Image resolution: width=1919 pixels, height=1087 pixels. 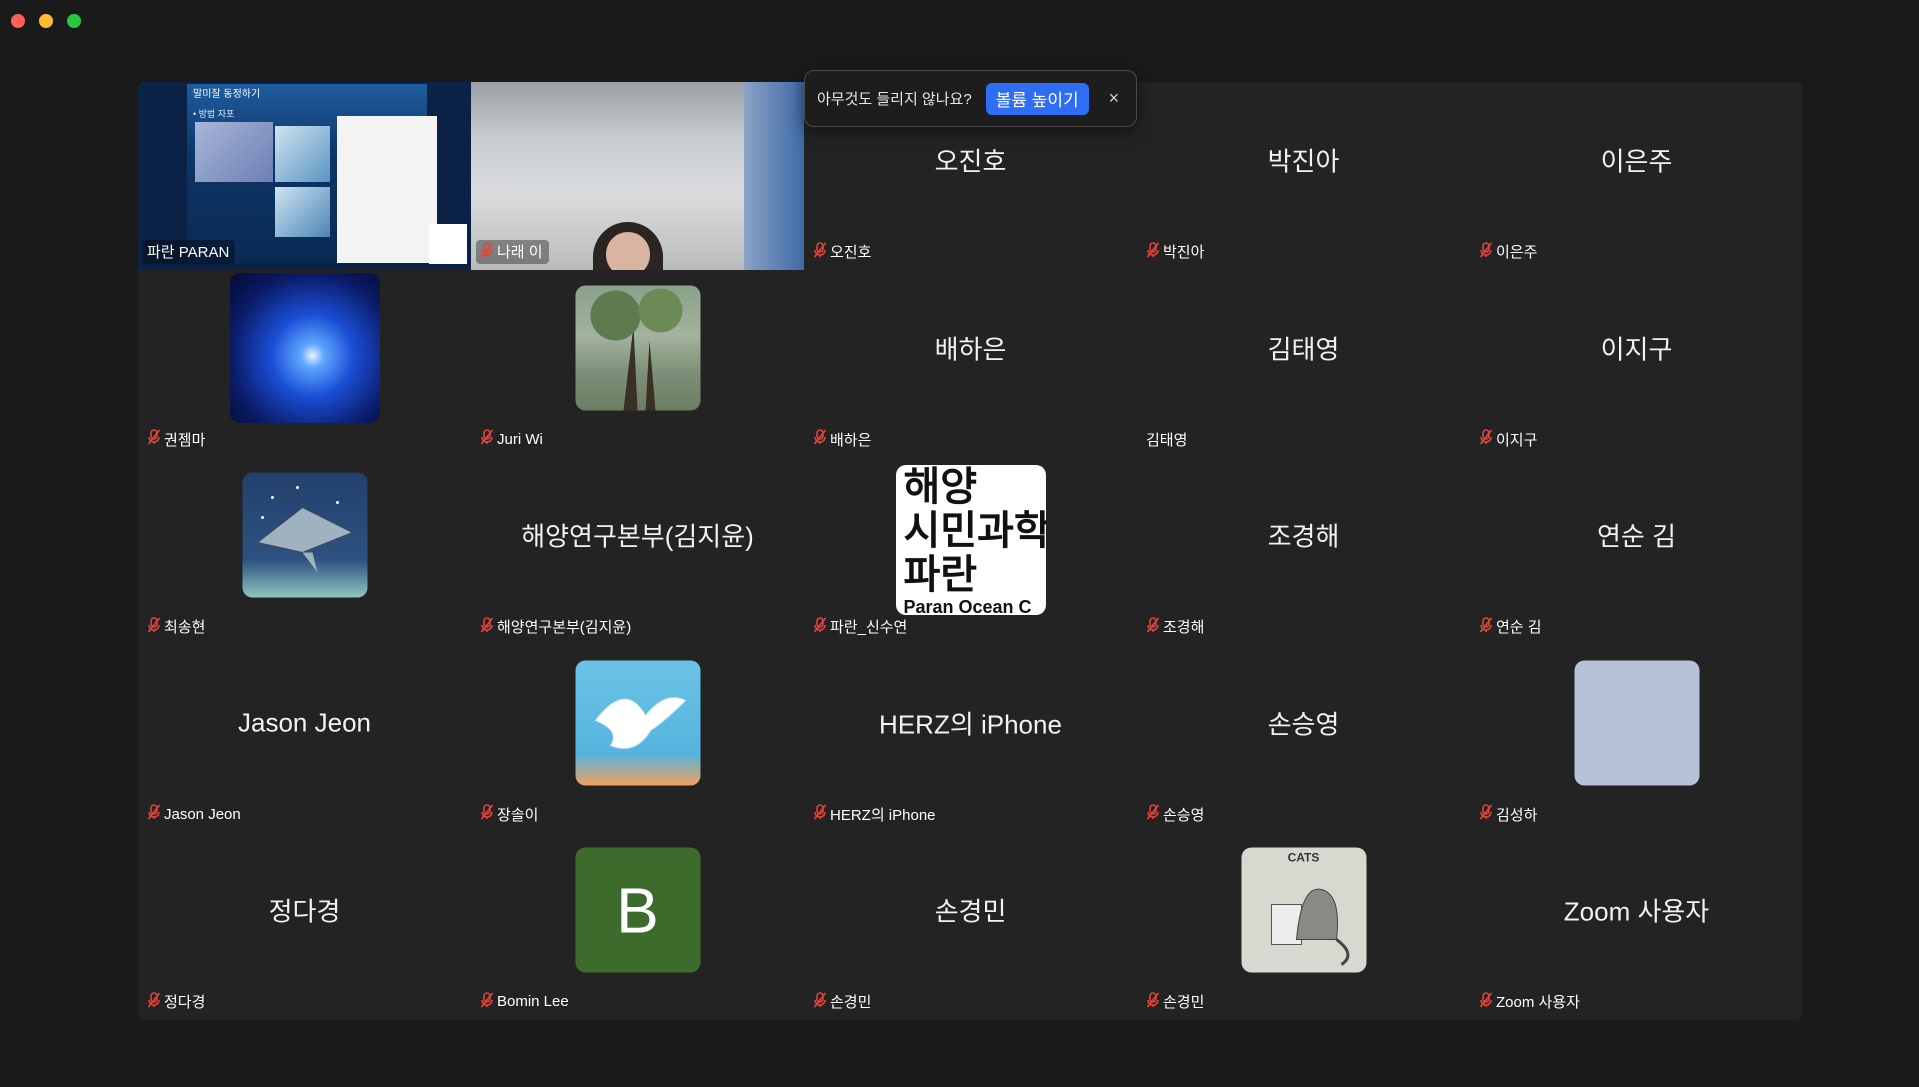 I want to click on slide-title: 말미잘 동정하기, so click(x=227, y=94).